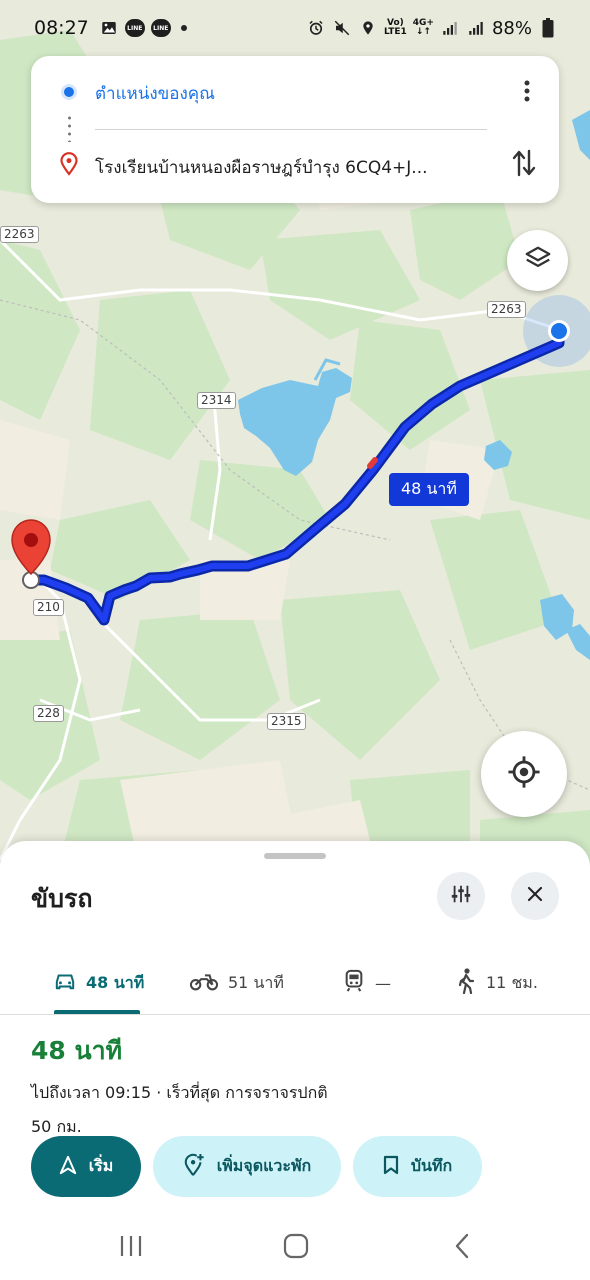  I want to click on add-stop-label: เพิ่มจุดแวะพัก, so click(264, 1165).